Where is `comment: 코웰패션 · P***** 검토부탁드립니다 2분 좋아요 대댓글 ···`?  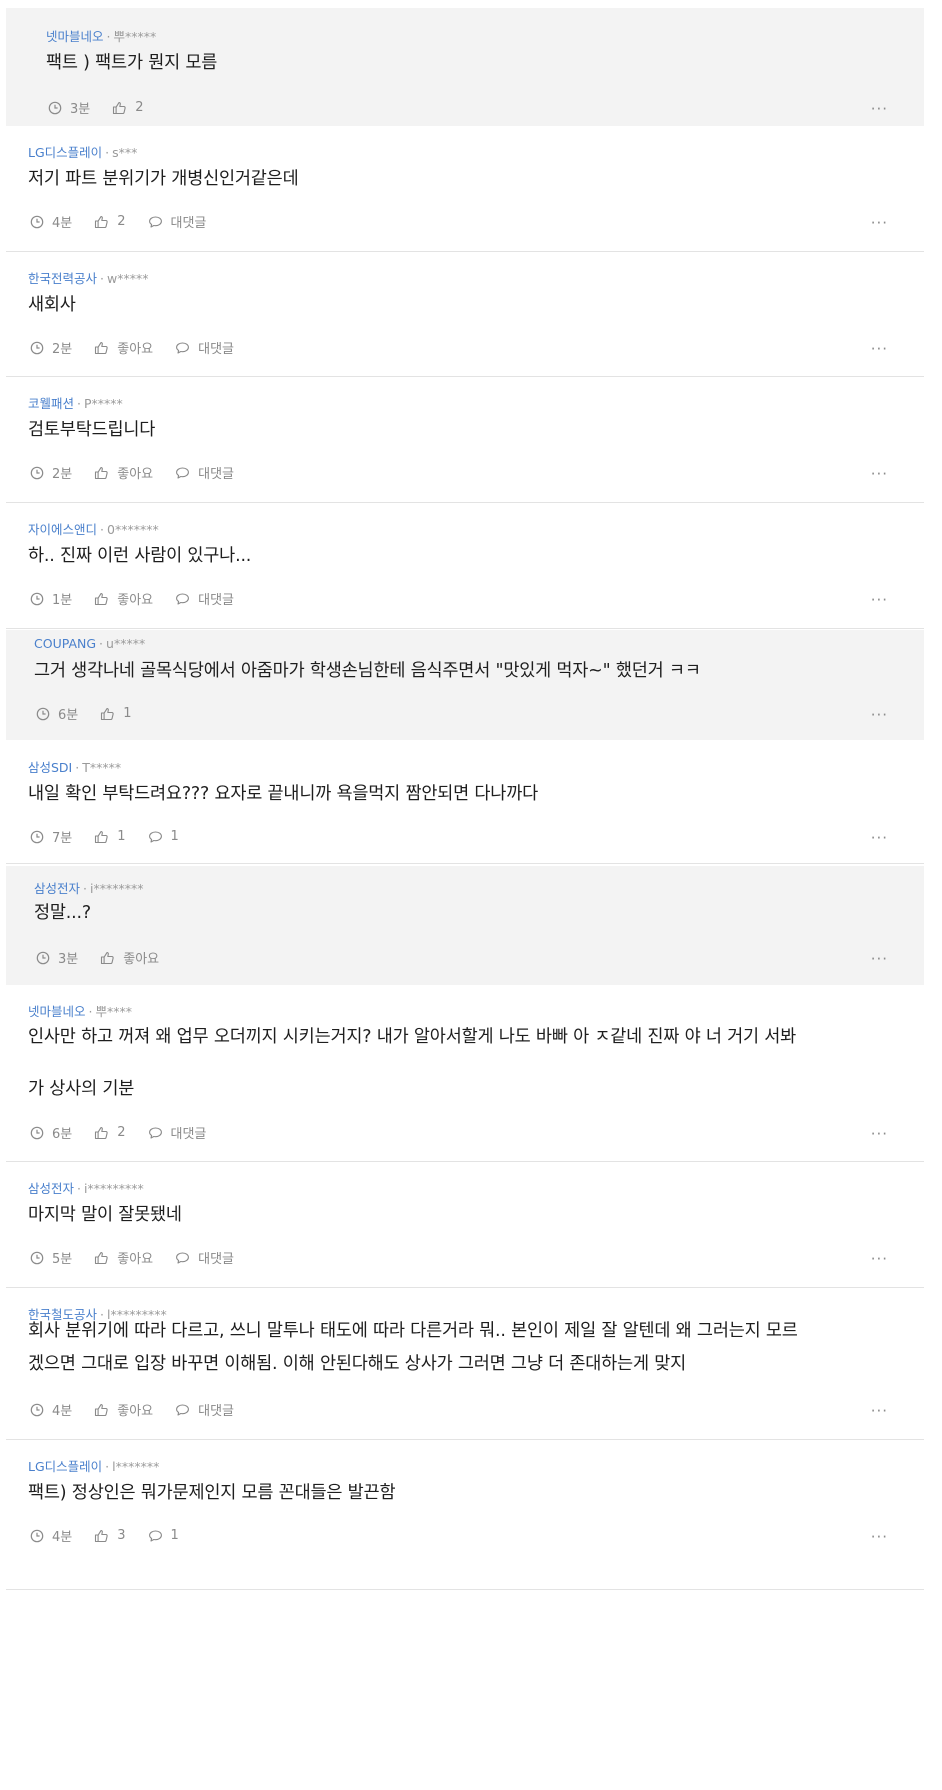 comment: 코웰패션 · P***** 검토부탁드립니다 2분 좋아요 대댓글 ··· is located at coordinates (465, 440).